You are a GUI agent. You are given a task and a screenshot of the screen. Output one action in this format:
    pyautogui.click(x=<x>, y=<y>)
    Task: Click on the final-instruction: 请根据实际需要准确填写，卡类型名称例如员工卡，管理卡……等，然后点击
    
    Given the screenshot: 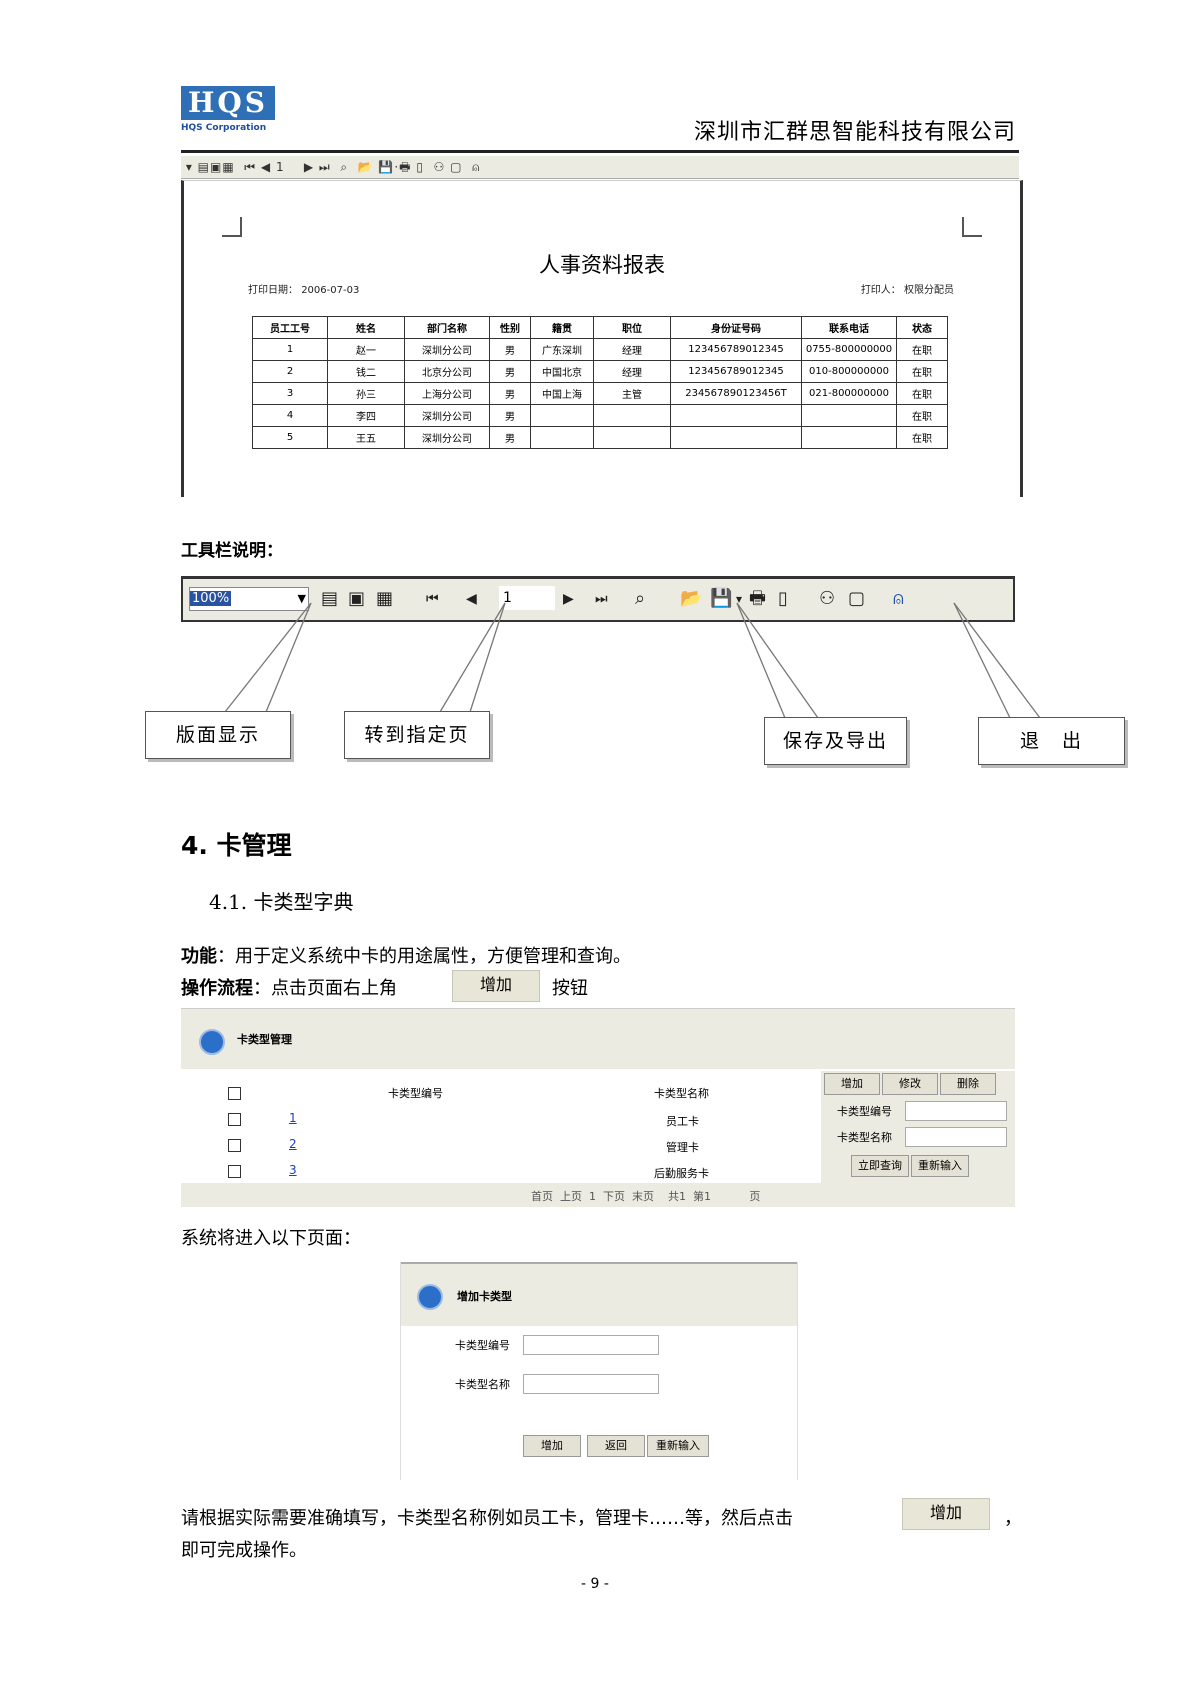 What is the action you would take?
    pyautogui.click(x=487, y=1518)
    